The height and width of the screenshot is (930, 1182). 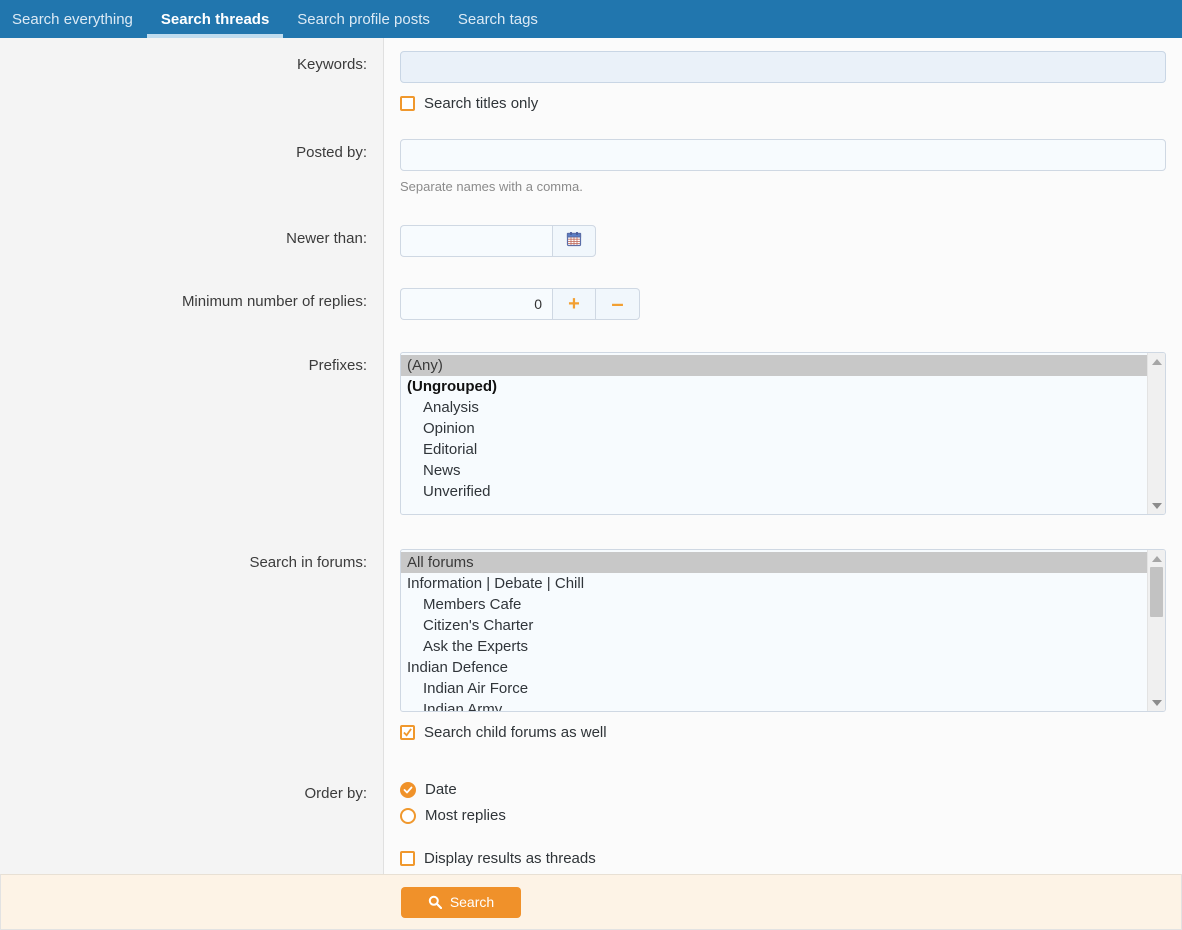 I want to click on tab-search-tags: Search tags, so click(x=498, y=19).